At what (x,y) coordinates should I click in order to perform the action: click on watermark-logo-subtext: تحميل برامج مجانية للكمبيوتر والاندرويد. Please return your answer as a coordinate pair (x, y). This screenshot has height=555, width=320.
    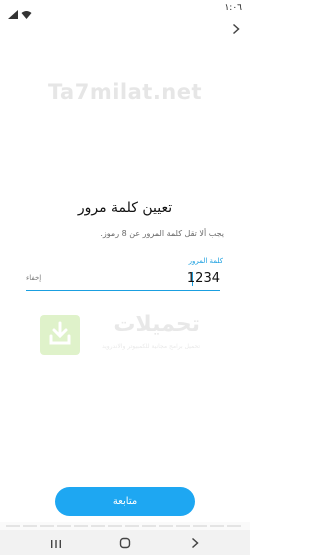
    Looking at the image, I should click on (150, 346).